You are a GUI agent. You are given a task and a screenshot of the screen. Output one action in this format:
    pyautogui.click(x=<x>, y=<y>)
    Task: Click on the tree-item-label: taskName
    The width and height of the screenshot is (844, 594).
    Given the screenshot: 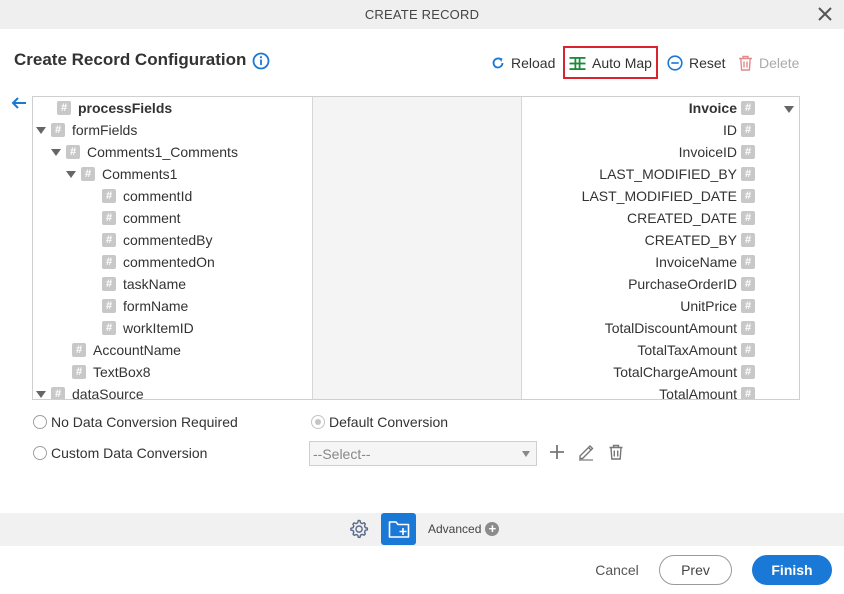 What is the action you would take?
    pyautogui.click(x=155, y=284)
    